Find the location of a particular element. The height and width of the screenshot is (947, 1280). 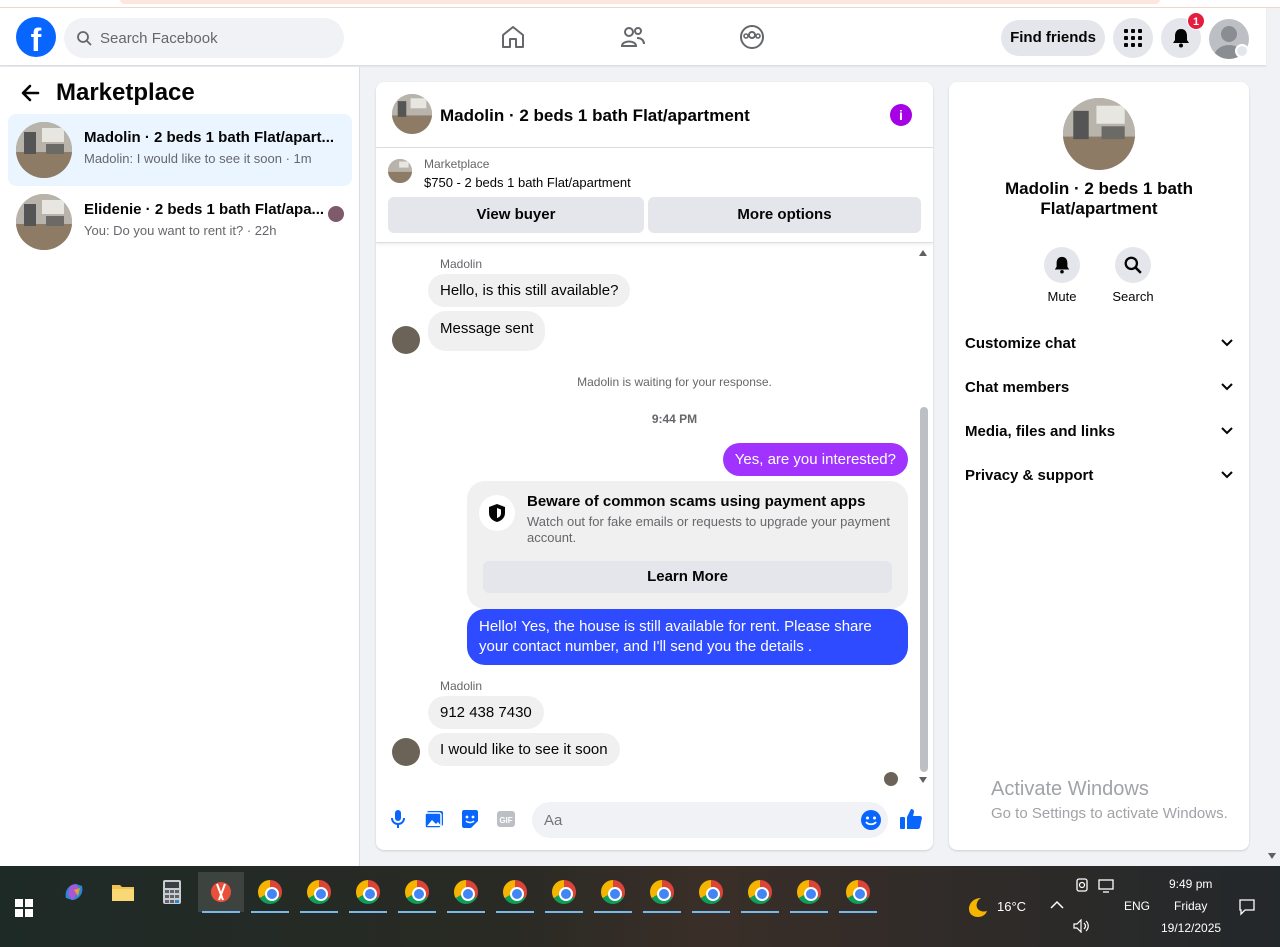

back-arrow-icon is located at coordinates (30, 93).